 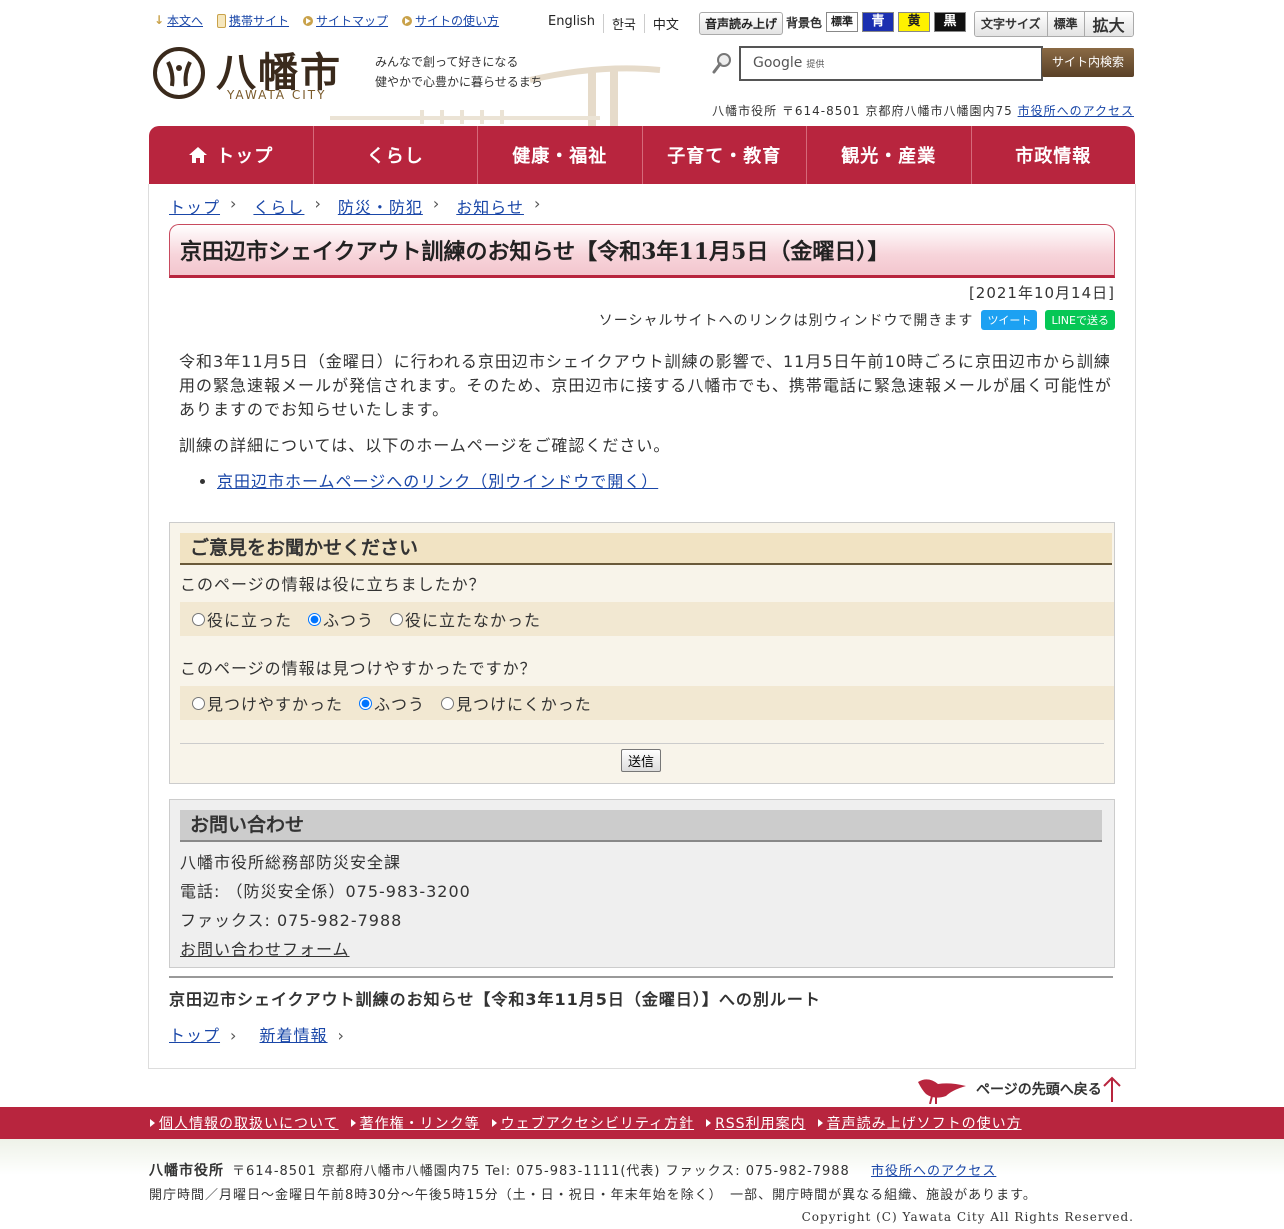 What do you see at coordinates (888, 155) in the screenshot?
I see `nav-tourism-industry: 観光・産業` at bounding box center [888, 155].